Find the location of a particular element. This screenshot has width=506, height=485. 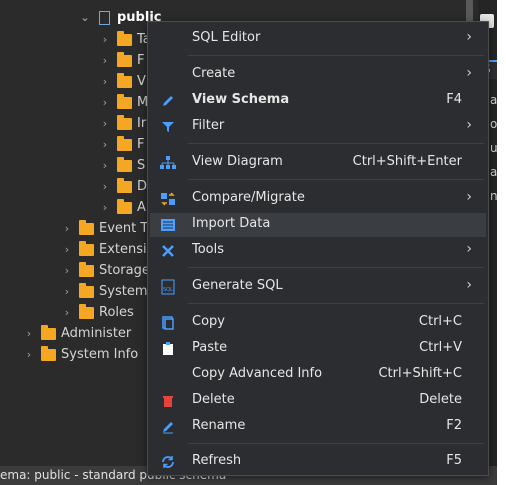

svg-text: SQL is located at coordinates (168, 290).